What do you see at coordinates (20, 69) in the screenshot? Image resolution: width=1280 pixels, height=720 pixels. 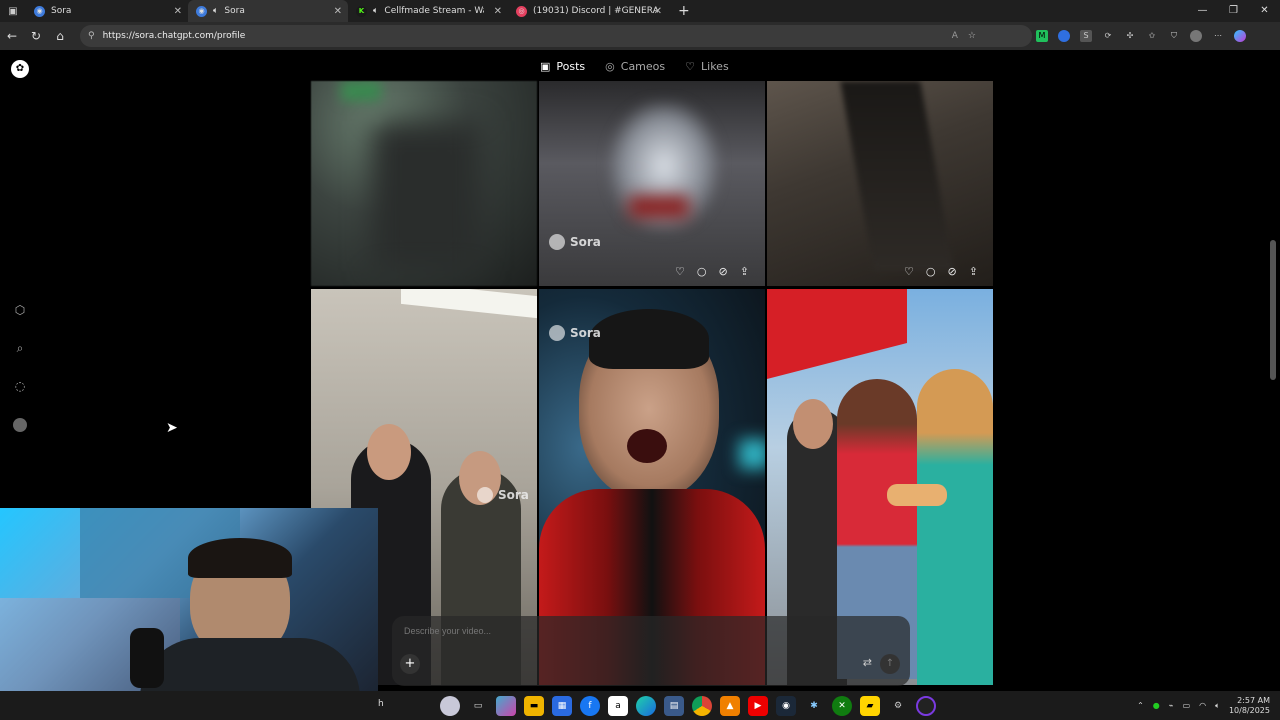 I see `sora-logo-icon: ✿` at bounding box center [20, 69].